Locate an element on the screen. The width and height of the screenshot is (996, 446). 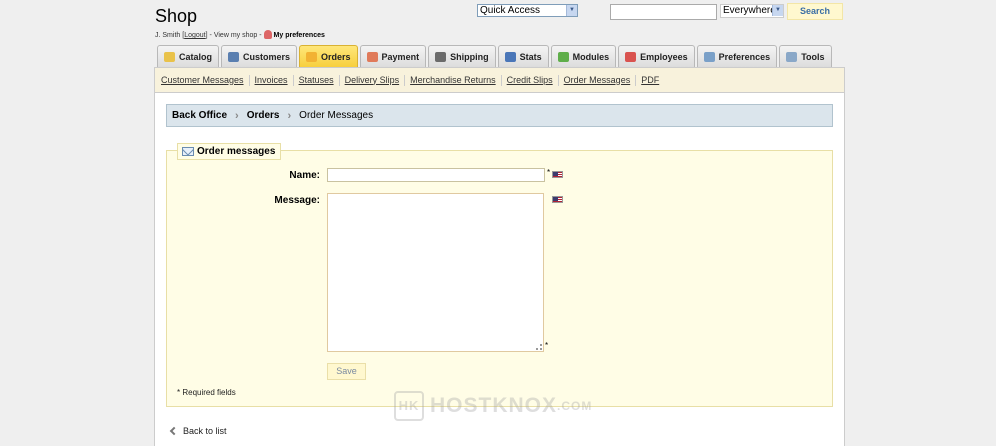
watermark: HK HOSTKNOX .COM is located at coordinates (493, 406).